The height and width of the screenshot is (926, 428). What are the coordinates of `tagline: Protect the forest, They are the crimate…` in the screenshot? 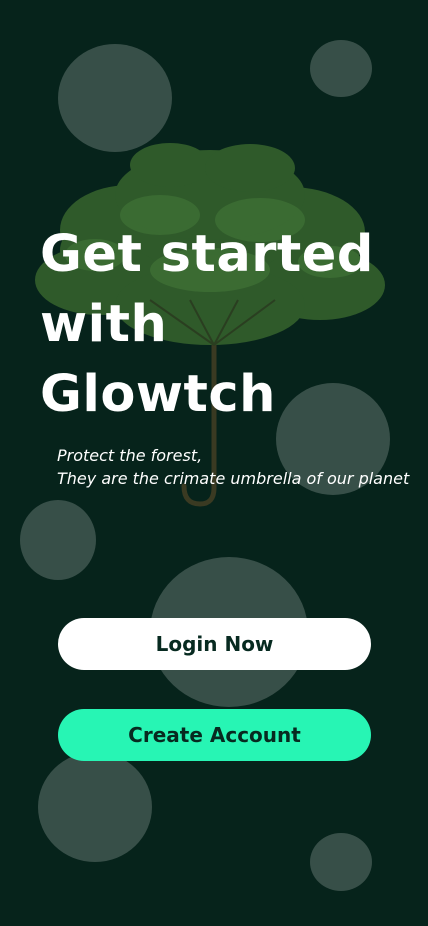 It's located at (237, 467).